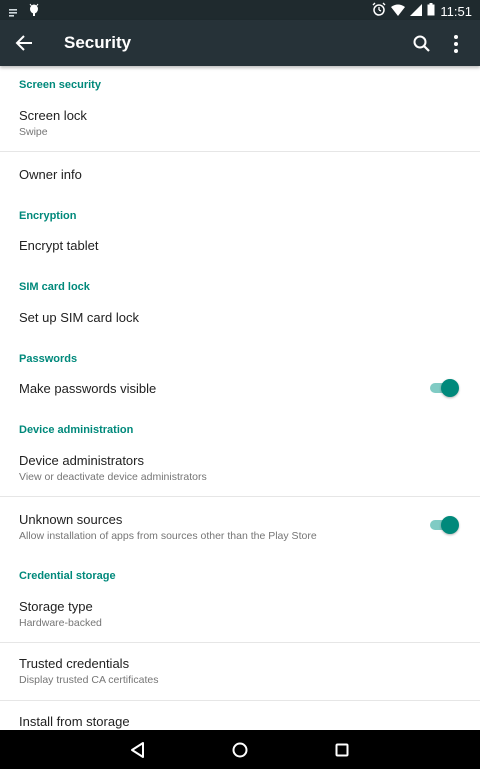  Describe the element at coordinates (113, 477) in the screenshot. I see `pref-summary: View or deactivate device administrators` at that location.